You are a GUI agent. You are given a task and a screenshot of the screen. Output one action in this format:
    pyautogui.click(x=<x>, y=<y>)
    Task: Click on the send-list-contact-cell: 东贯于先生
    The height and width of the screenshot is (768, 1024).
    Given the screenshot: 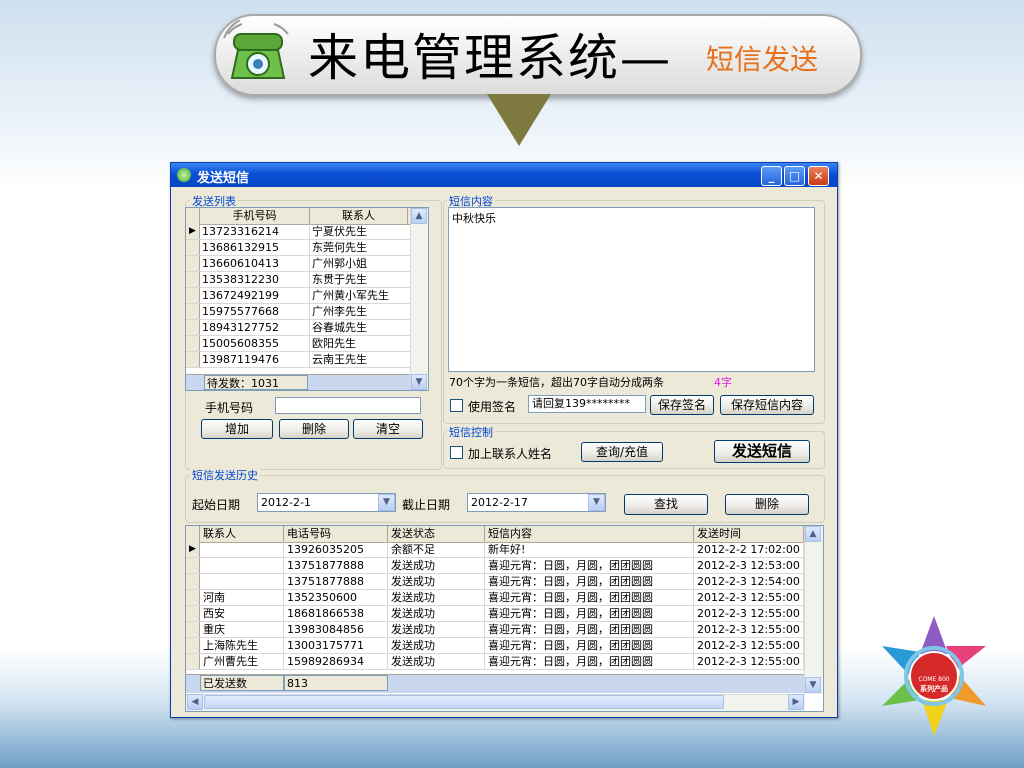 What is the action you would take?
    pyautogui.click(x=360, y=279)
    